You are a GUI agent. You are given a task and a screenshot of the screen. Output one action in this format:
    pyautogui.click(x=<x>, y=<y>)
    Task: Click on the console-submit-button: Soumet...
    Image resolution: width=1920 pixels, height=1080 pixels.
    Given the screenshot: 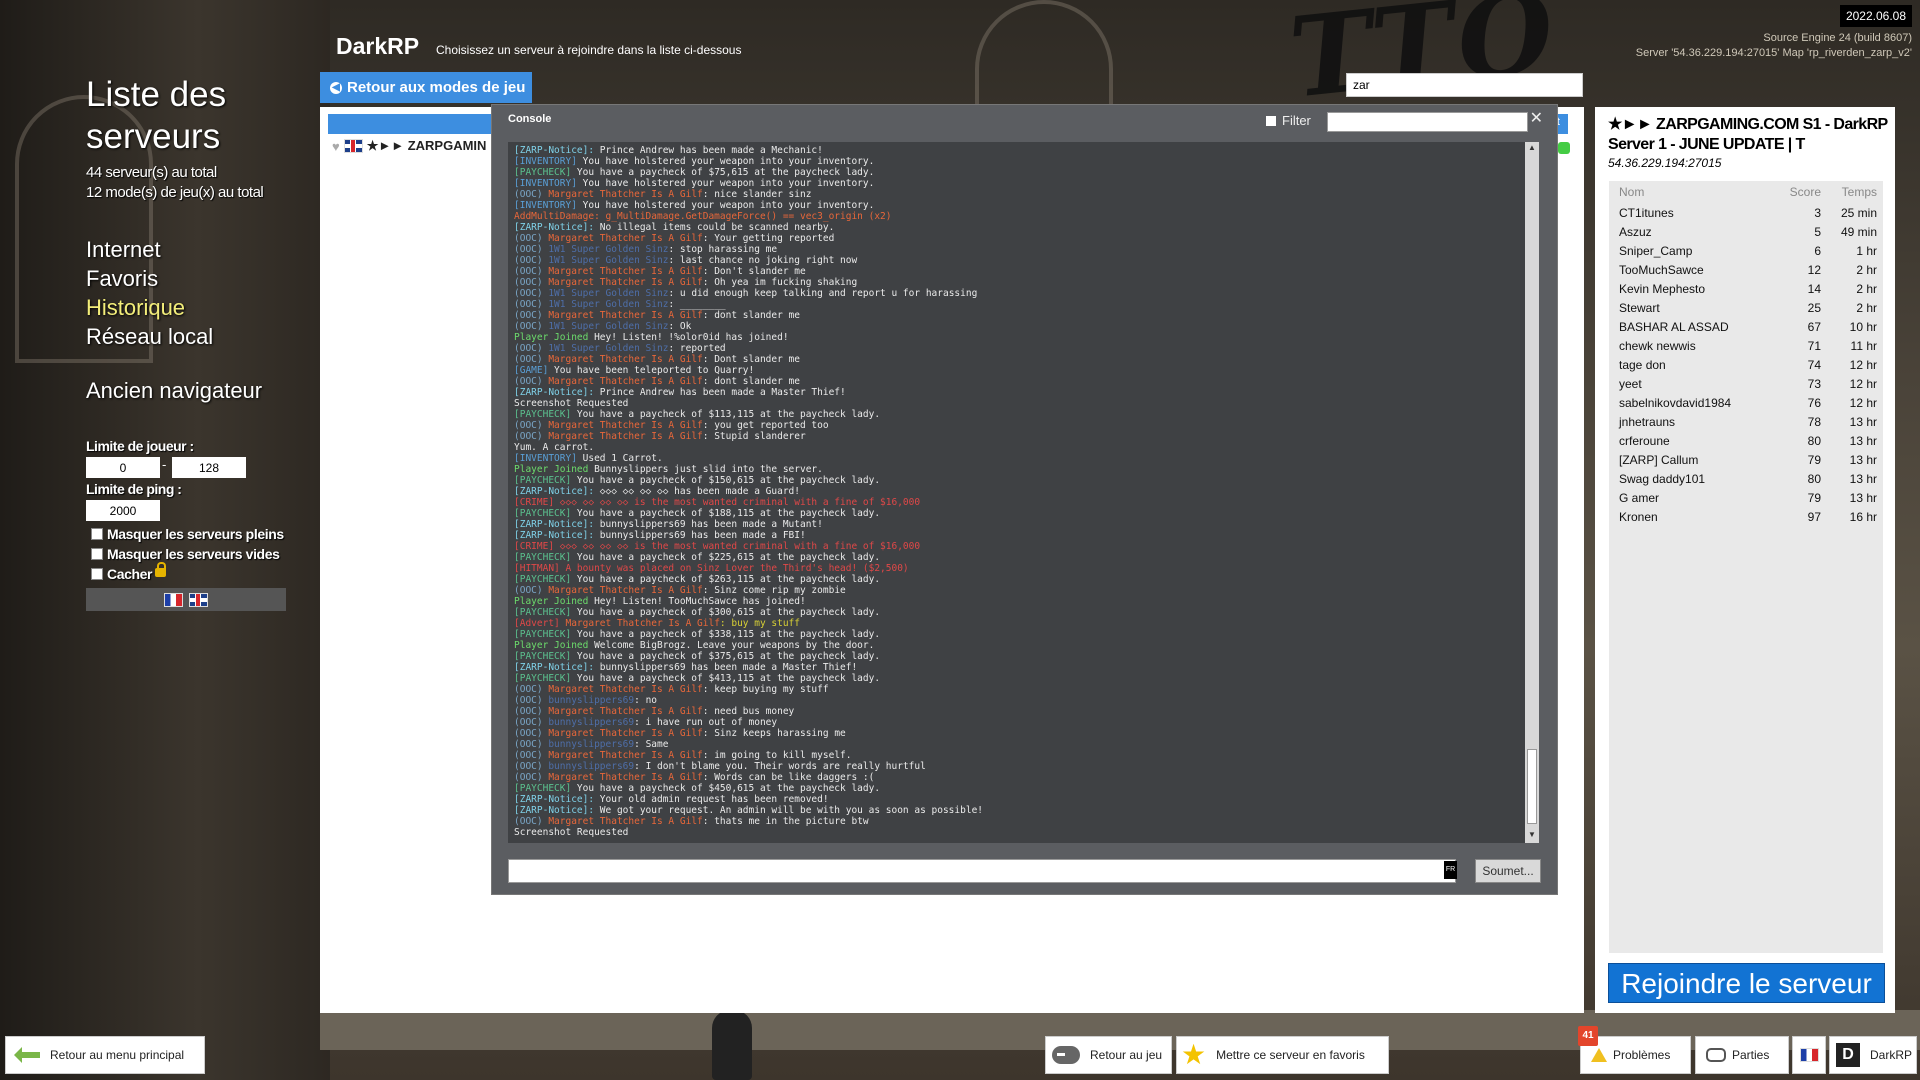 What is the action you would take?
    pyautogui.click(x=1508, y=871)
    